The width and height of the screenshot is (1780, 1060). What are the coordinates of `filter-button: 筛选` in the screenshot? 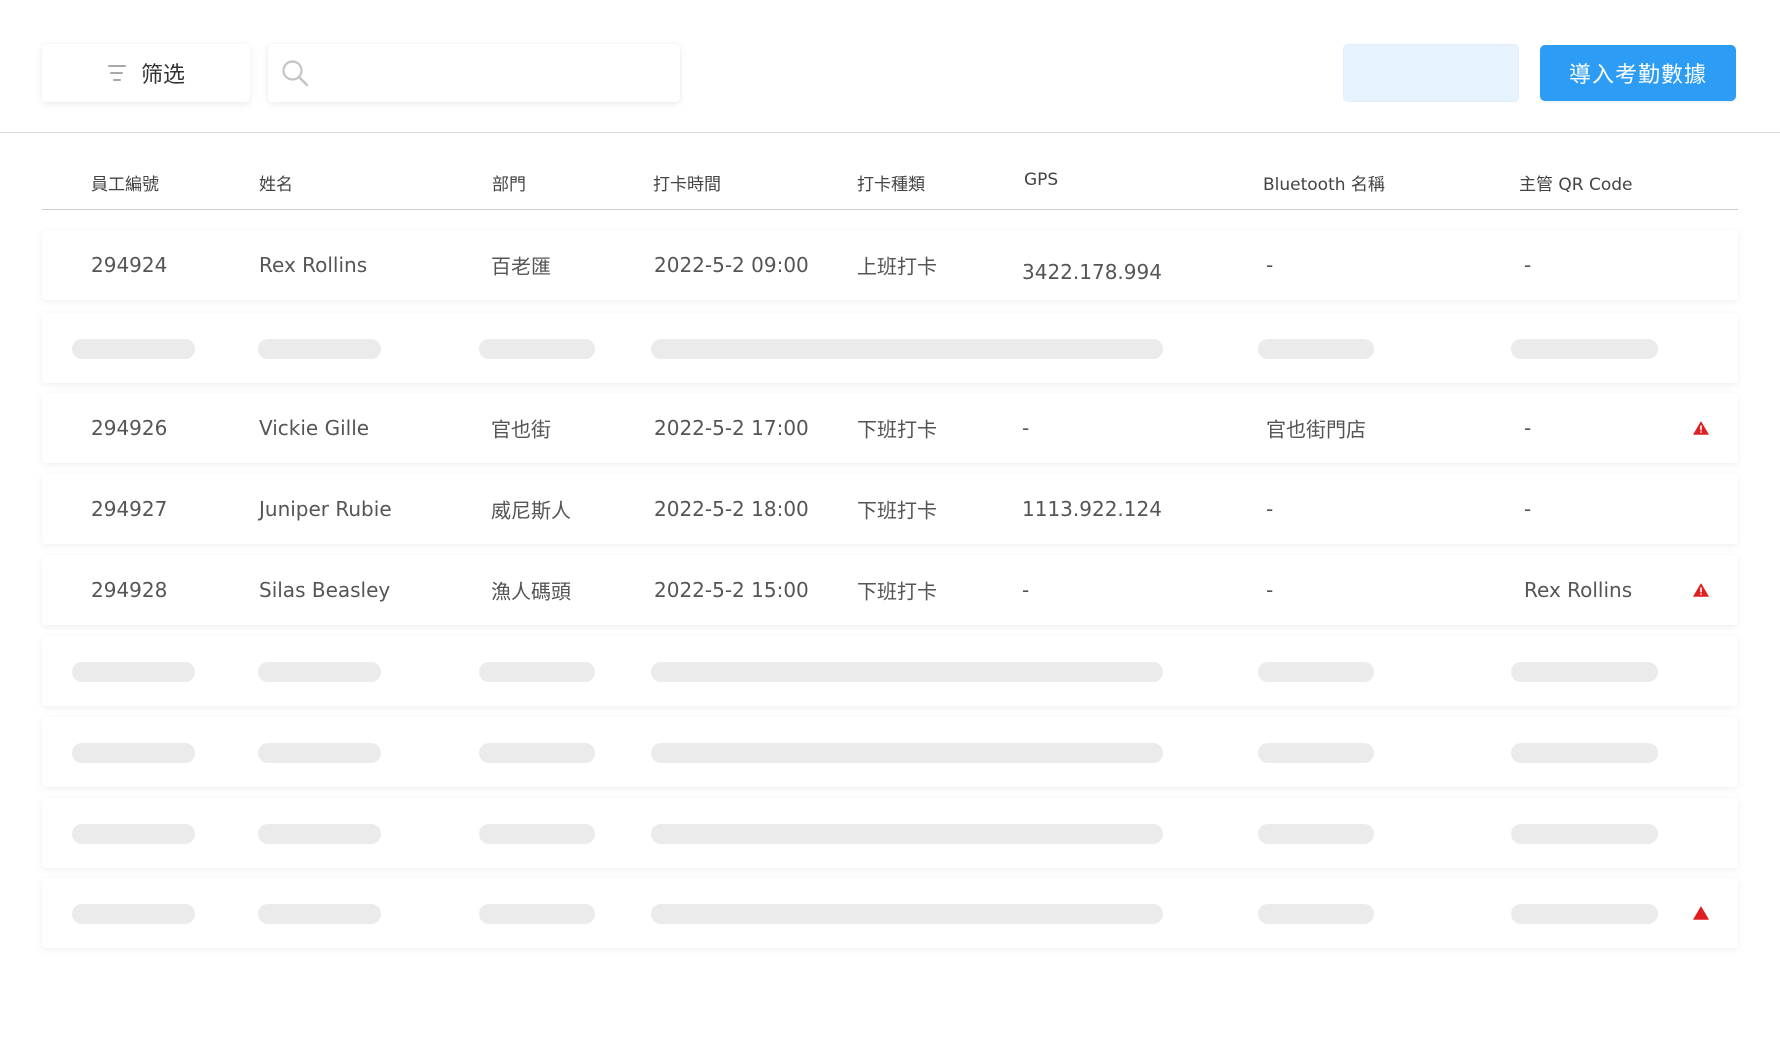 It's located at (146, 73).